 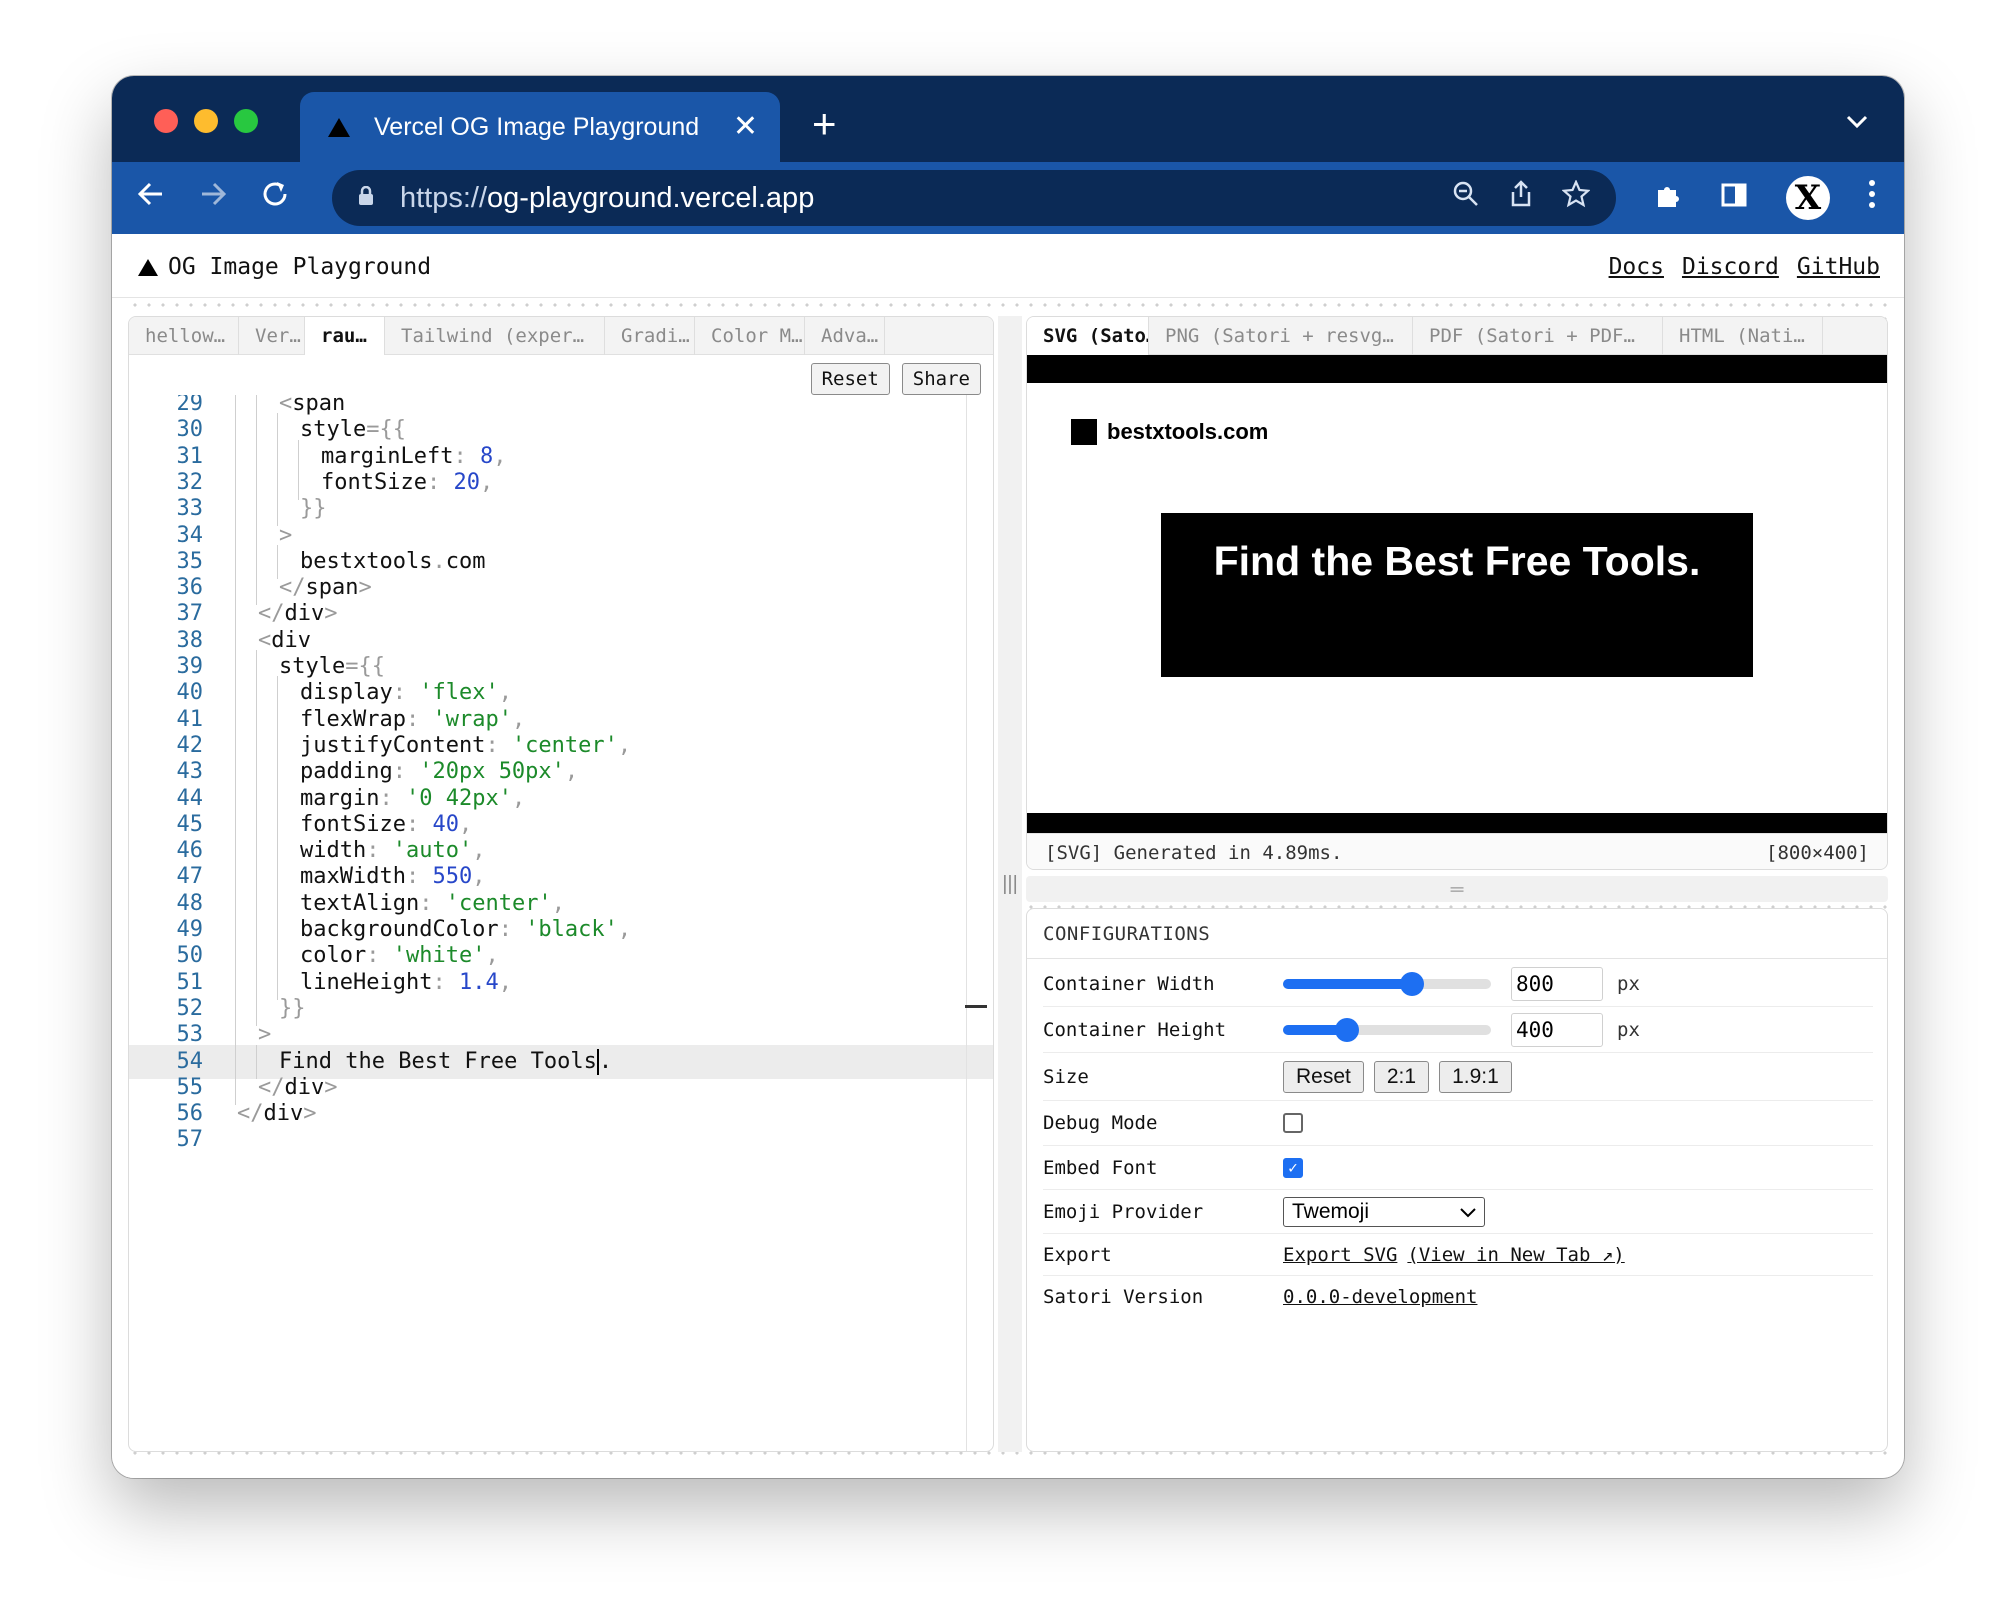 What do you see at coordinates (1557, 1029) in the screenshot?
I see `container-height-input: 400` at bounding box center [1557, 1029].